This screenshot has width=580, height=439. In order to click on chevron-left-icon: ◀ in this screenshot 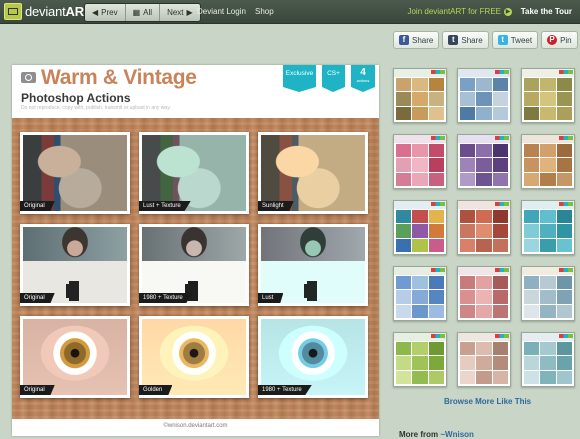, I will do `click(95, 12)`.